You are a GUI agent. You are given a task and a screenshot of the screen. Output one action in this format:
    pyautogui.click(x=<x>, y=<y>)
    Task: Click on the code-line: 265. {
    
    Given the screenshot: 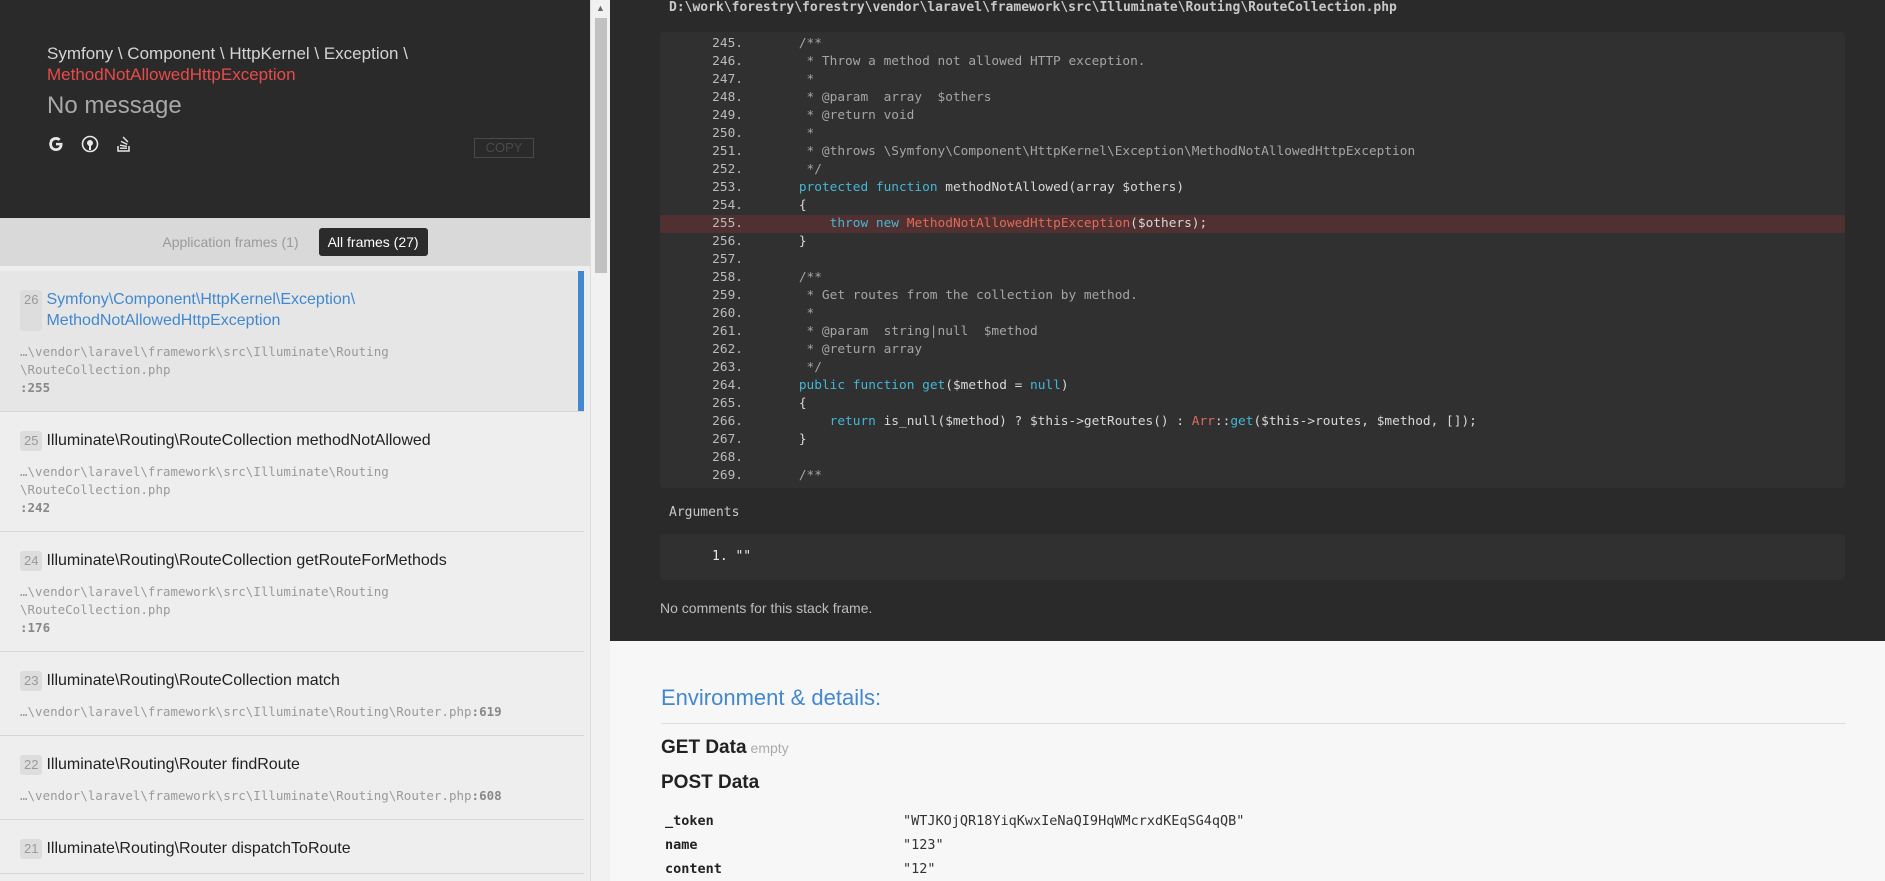 What is the action you would take?
    pyautogui.click(x=1252, y=404)
    